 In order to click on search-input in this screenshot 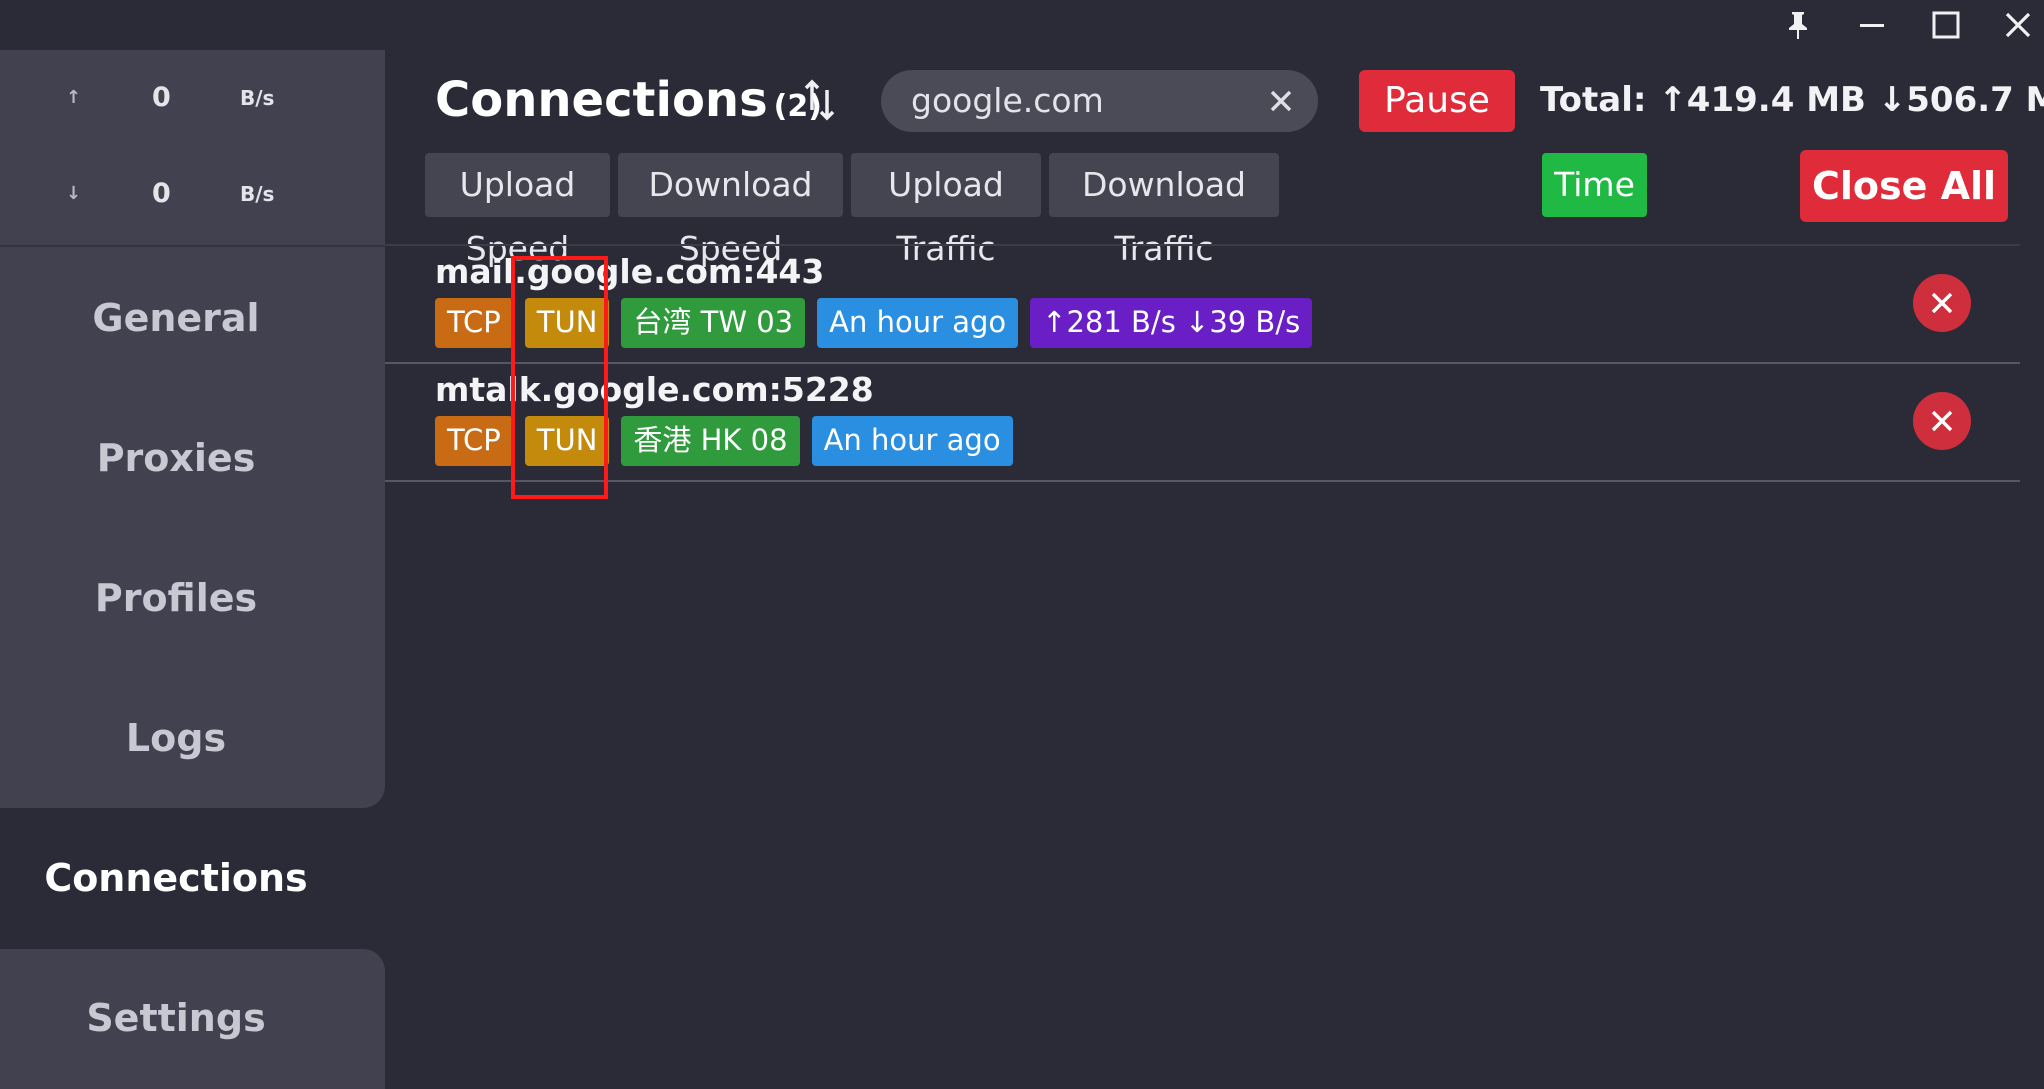, I will do `click(1081, 101)`.